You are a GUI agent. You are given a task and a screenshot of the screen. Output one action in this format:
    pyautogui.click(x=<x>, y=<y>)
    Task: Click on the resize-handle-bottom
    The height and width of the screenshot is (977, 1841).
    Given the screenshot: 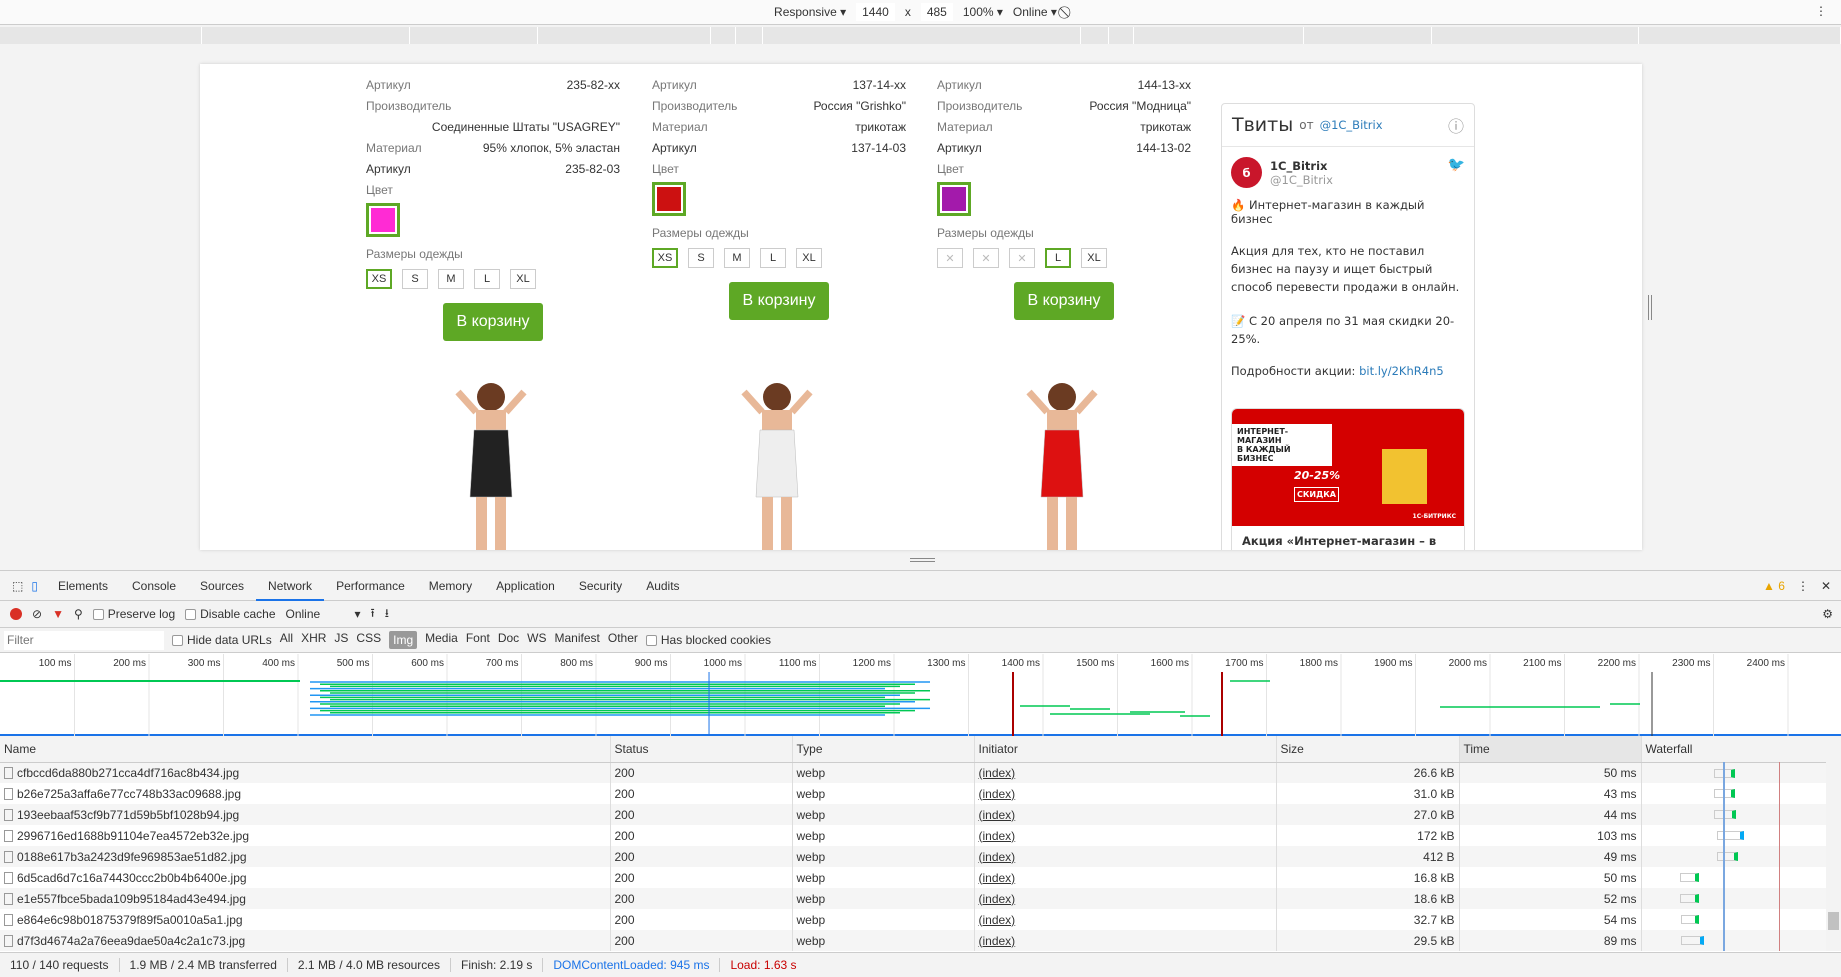 What is the action you would take?
    pyautogui.click(x=922, y=560)
    